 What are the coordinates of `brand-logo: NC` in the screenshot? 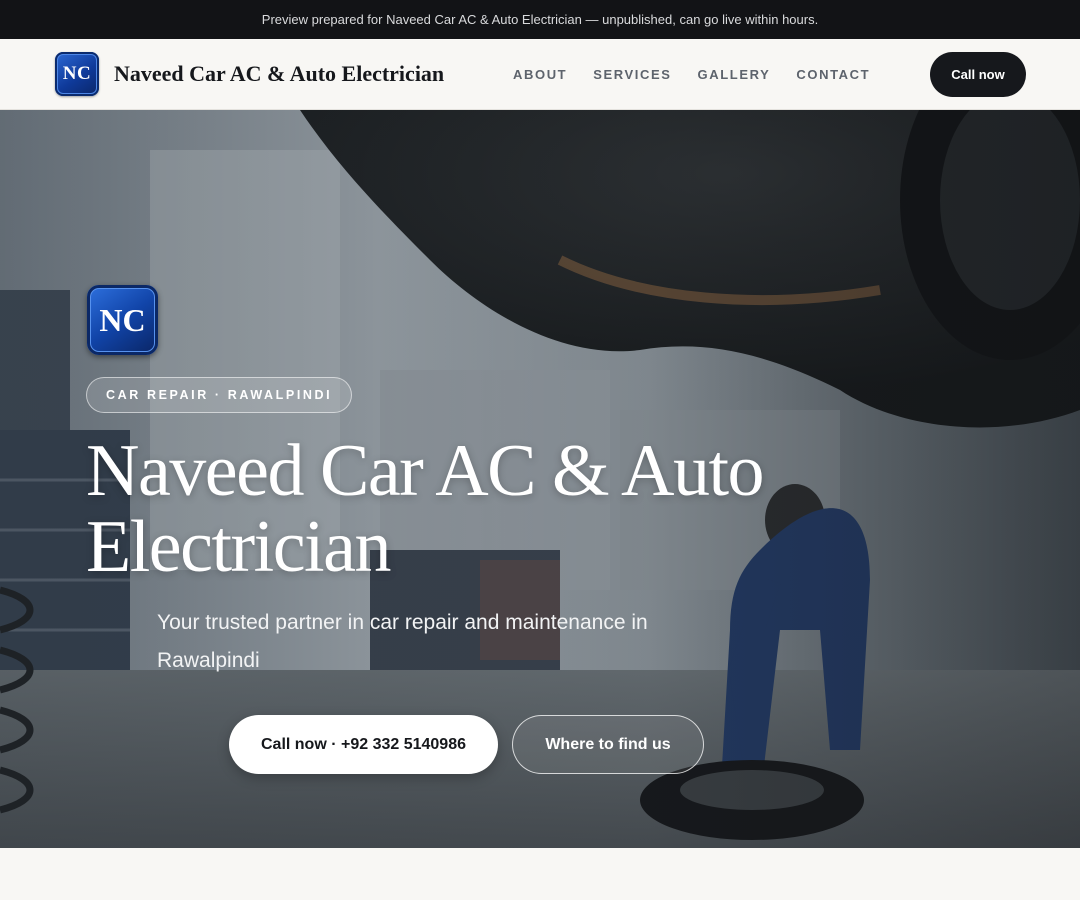 It's located at (77, 74).